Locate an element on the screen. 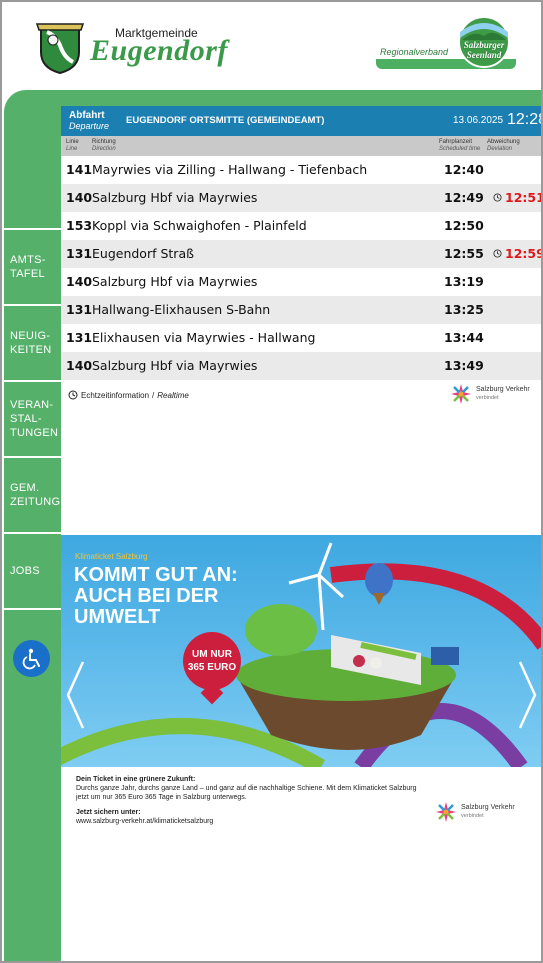  scheduled-time: 12:55 is located at coordinates (464, 253).